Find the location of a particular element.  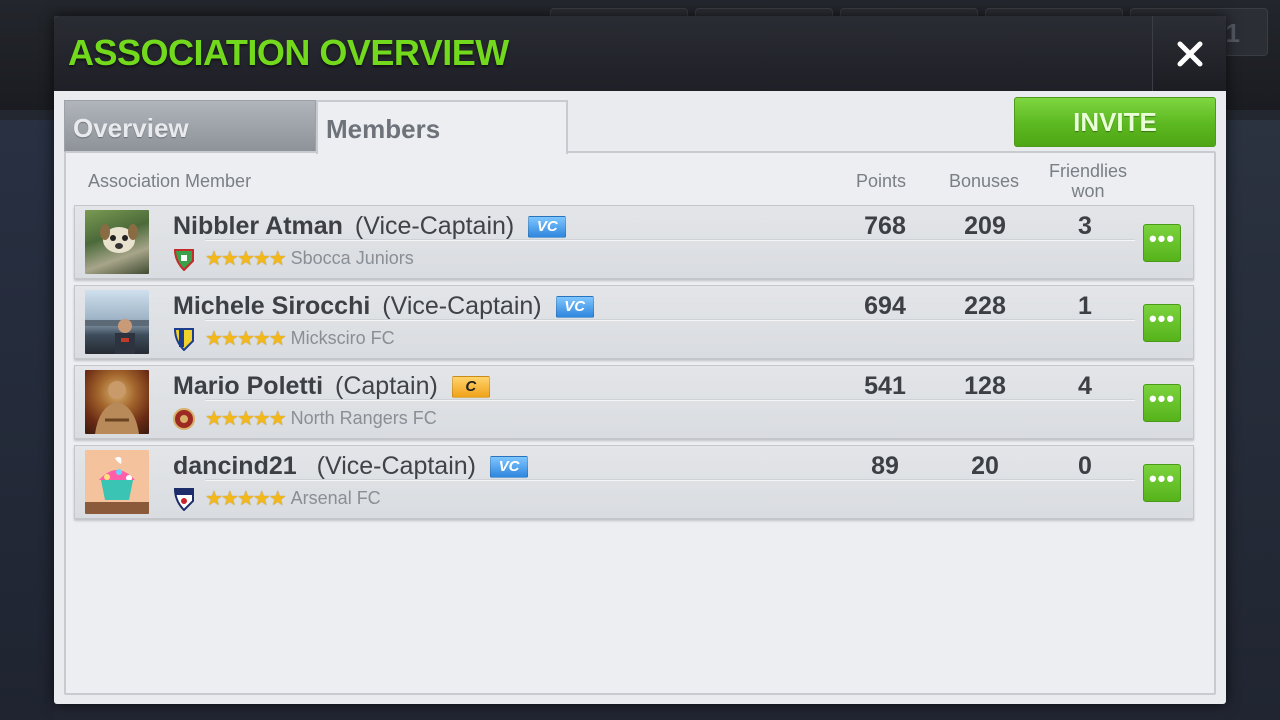

friendlies-value: 0 is located at coordinates (1085, 466).